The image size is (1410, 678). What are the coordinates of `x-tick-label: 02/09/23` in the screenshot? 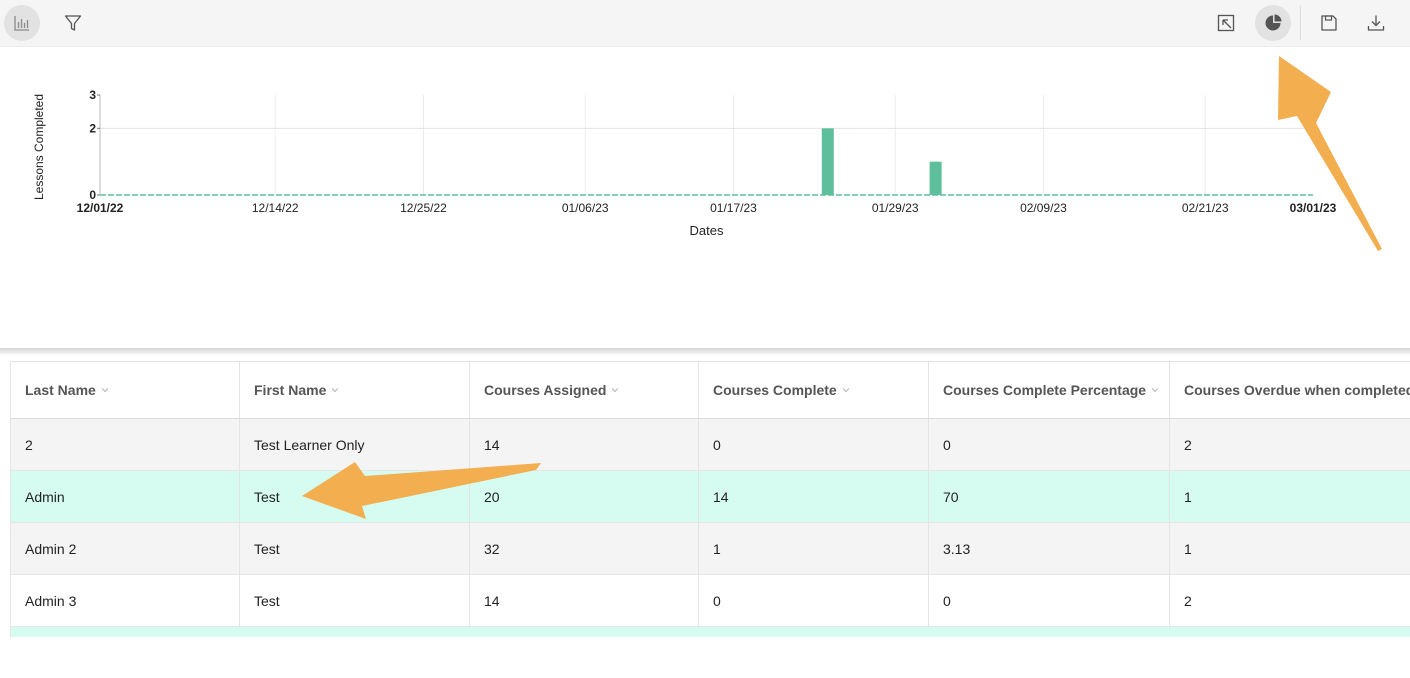 It's located at (1043, 208).